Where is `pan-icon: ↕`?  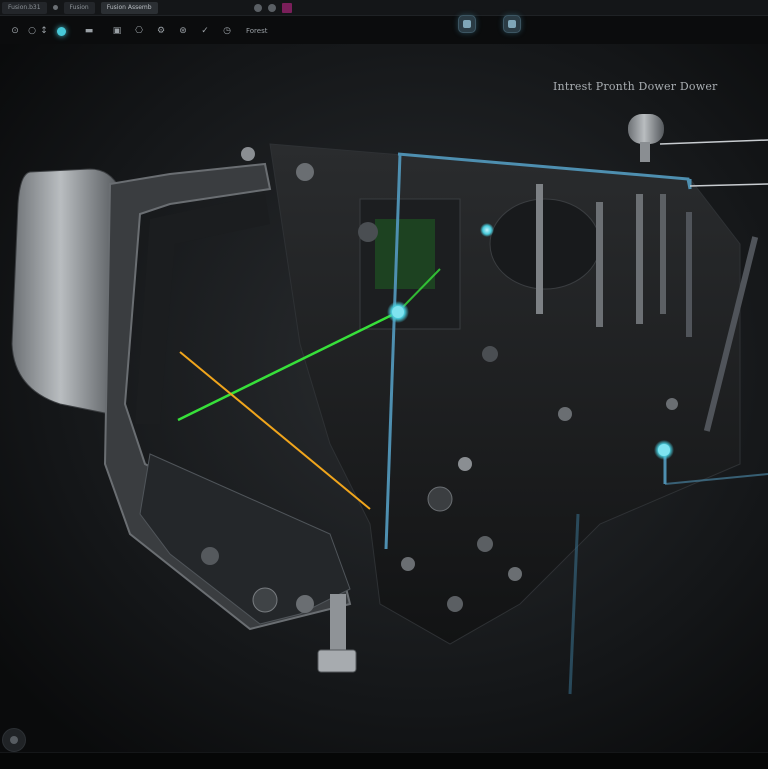 pan-icon: ↕ is located at coordinates (44, 31).